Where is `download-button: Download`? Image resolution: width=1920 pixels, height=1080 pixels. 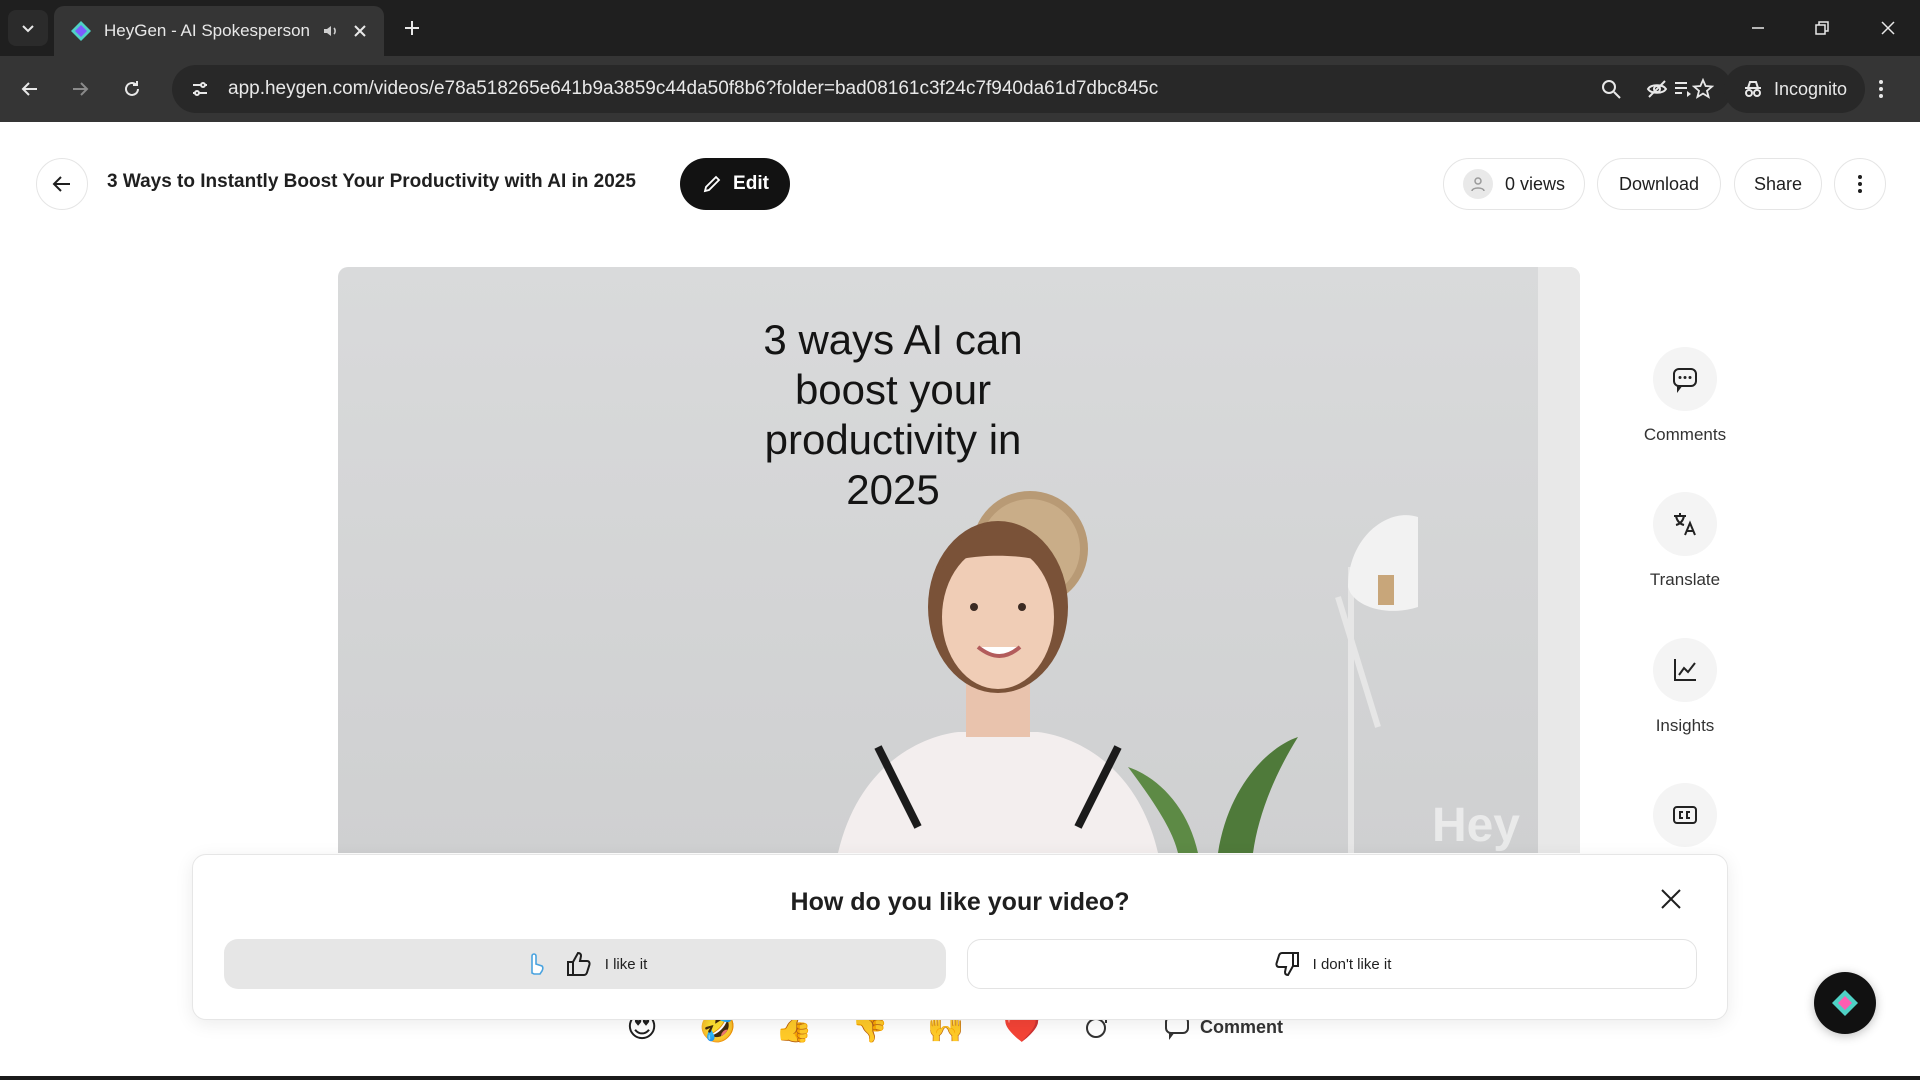
download-button: Download is located at coordinates (1659, 184).